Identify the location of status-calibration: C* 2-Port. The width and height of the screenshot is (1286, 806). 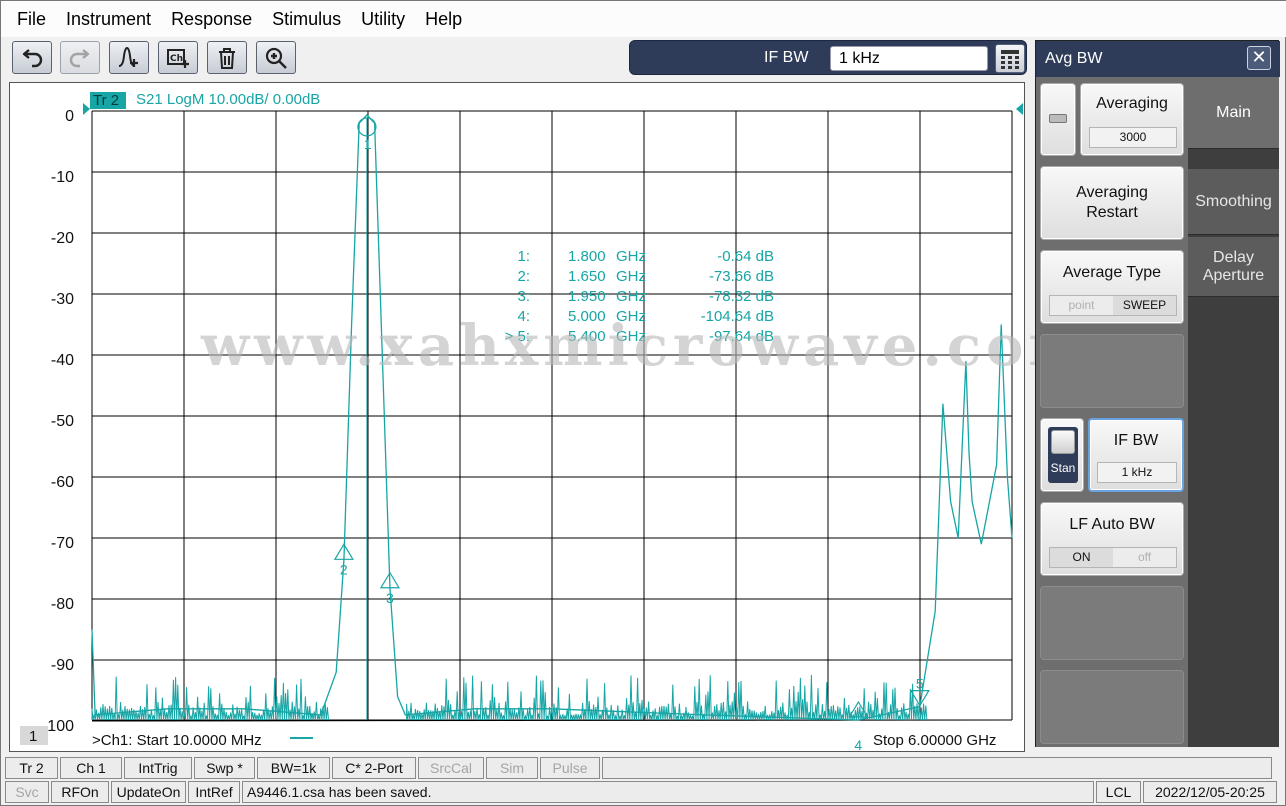
(374, 768).